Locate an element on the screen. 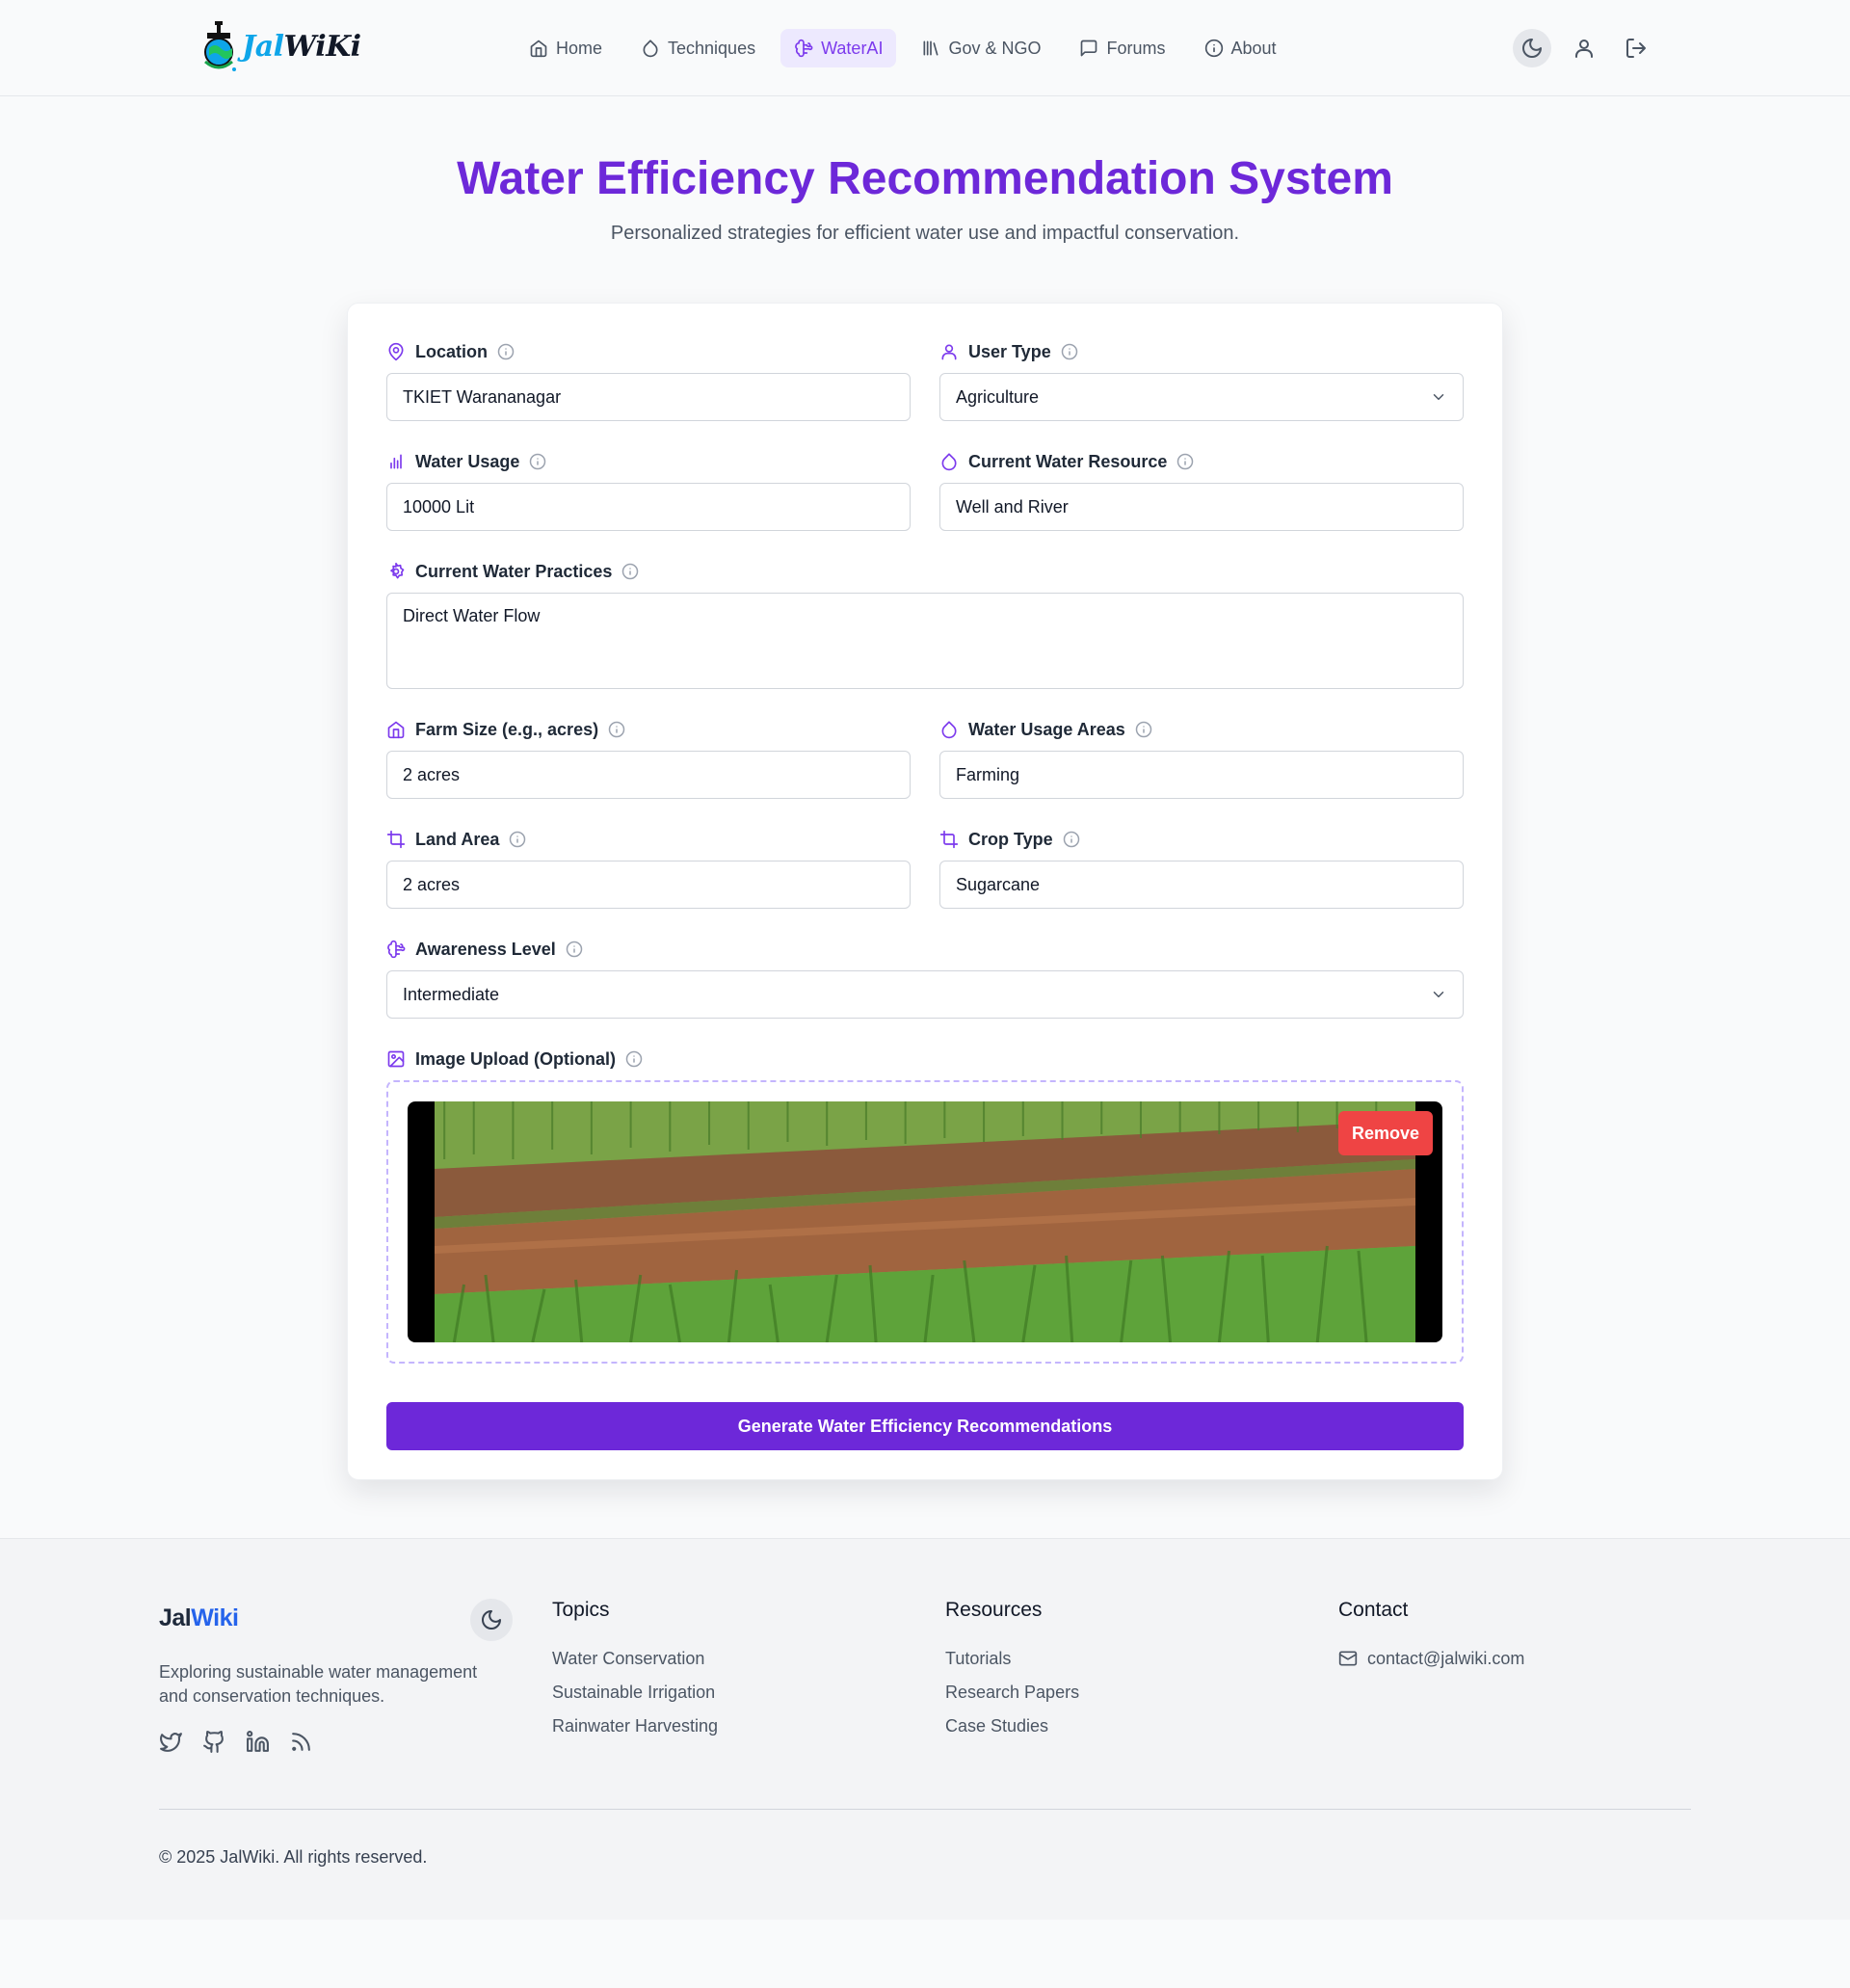  nav-about: About is located at coordinates (1240, 48).